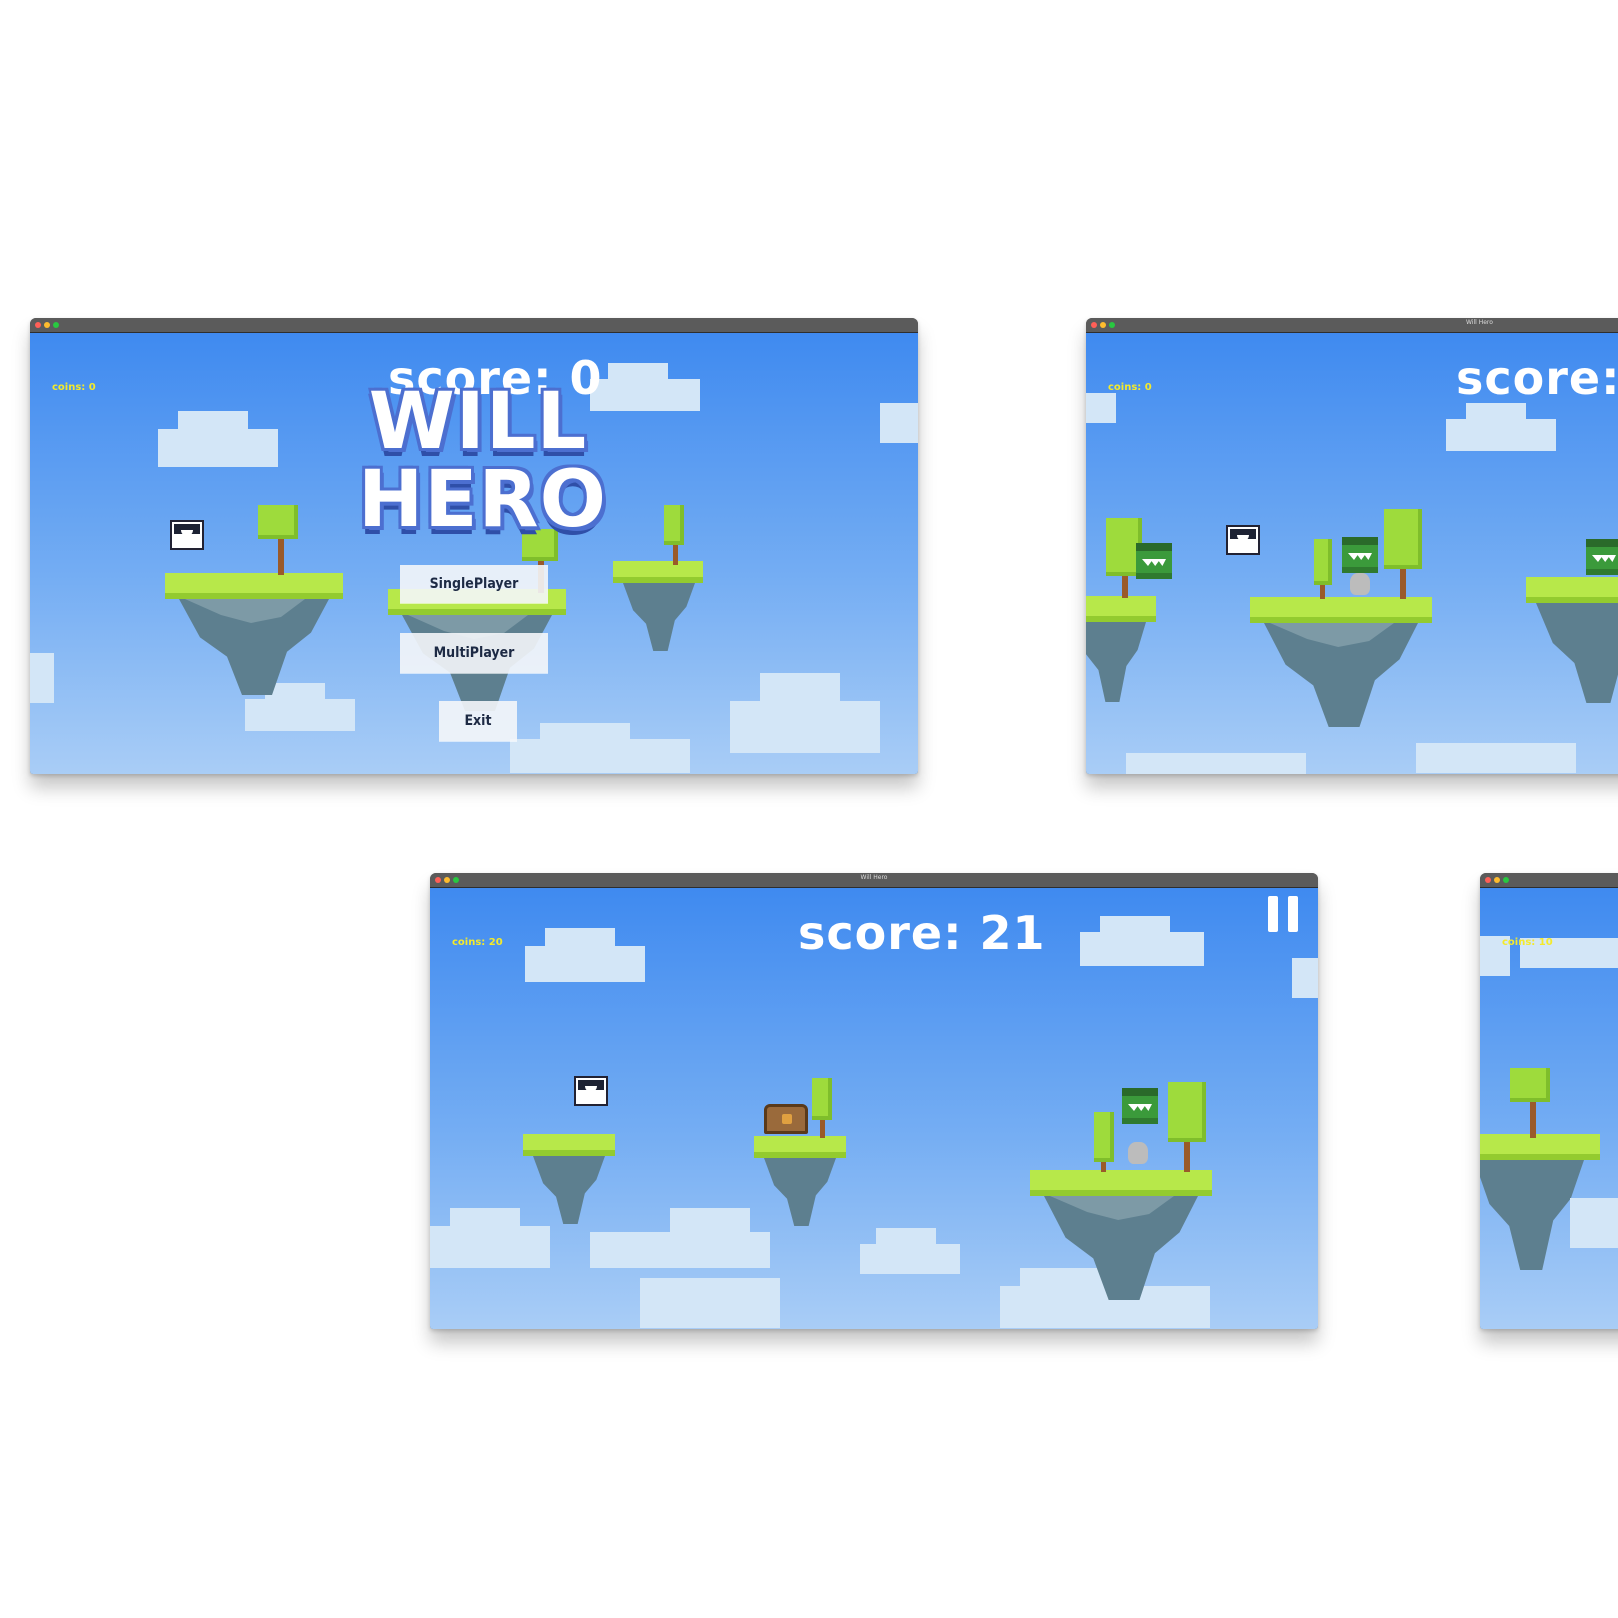 This screenshot has width=1618, height=1618. What do you see at coordinates (874, 1108) in the screenshot?
I see `game-scene: coins: 20 score: 21` at bounding box center [874, 1108].